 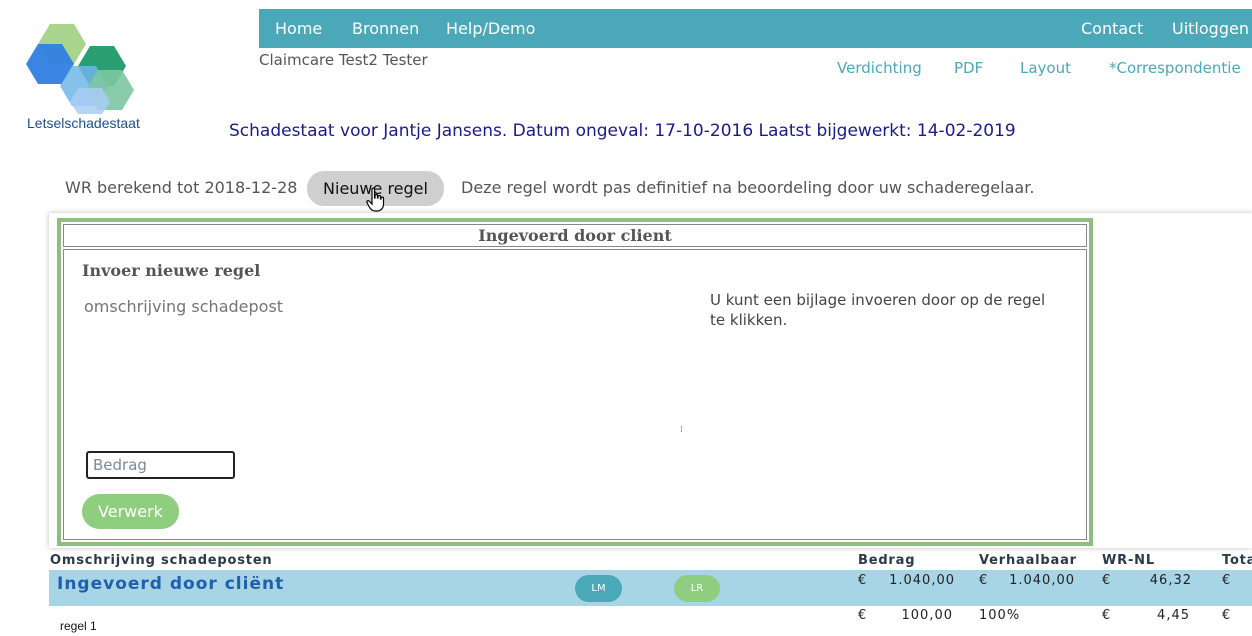 What do you see at coordinates (697, 588) in the screenshot?
I see `lr-button: LR` at bounding box center [697, 588].